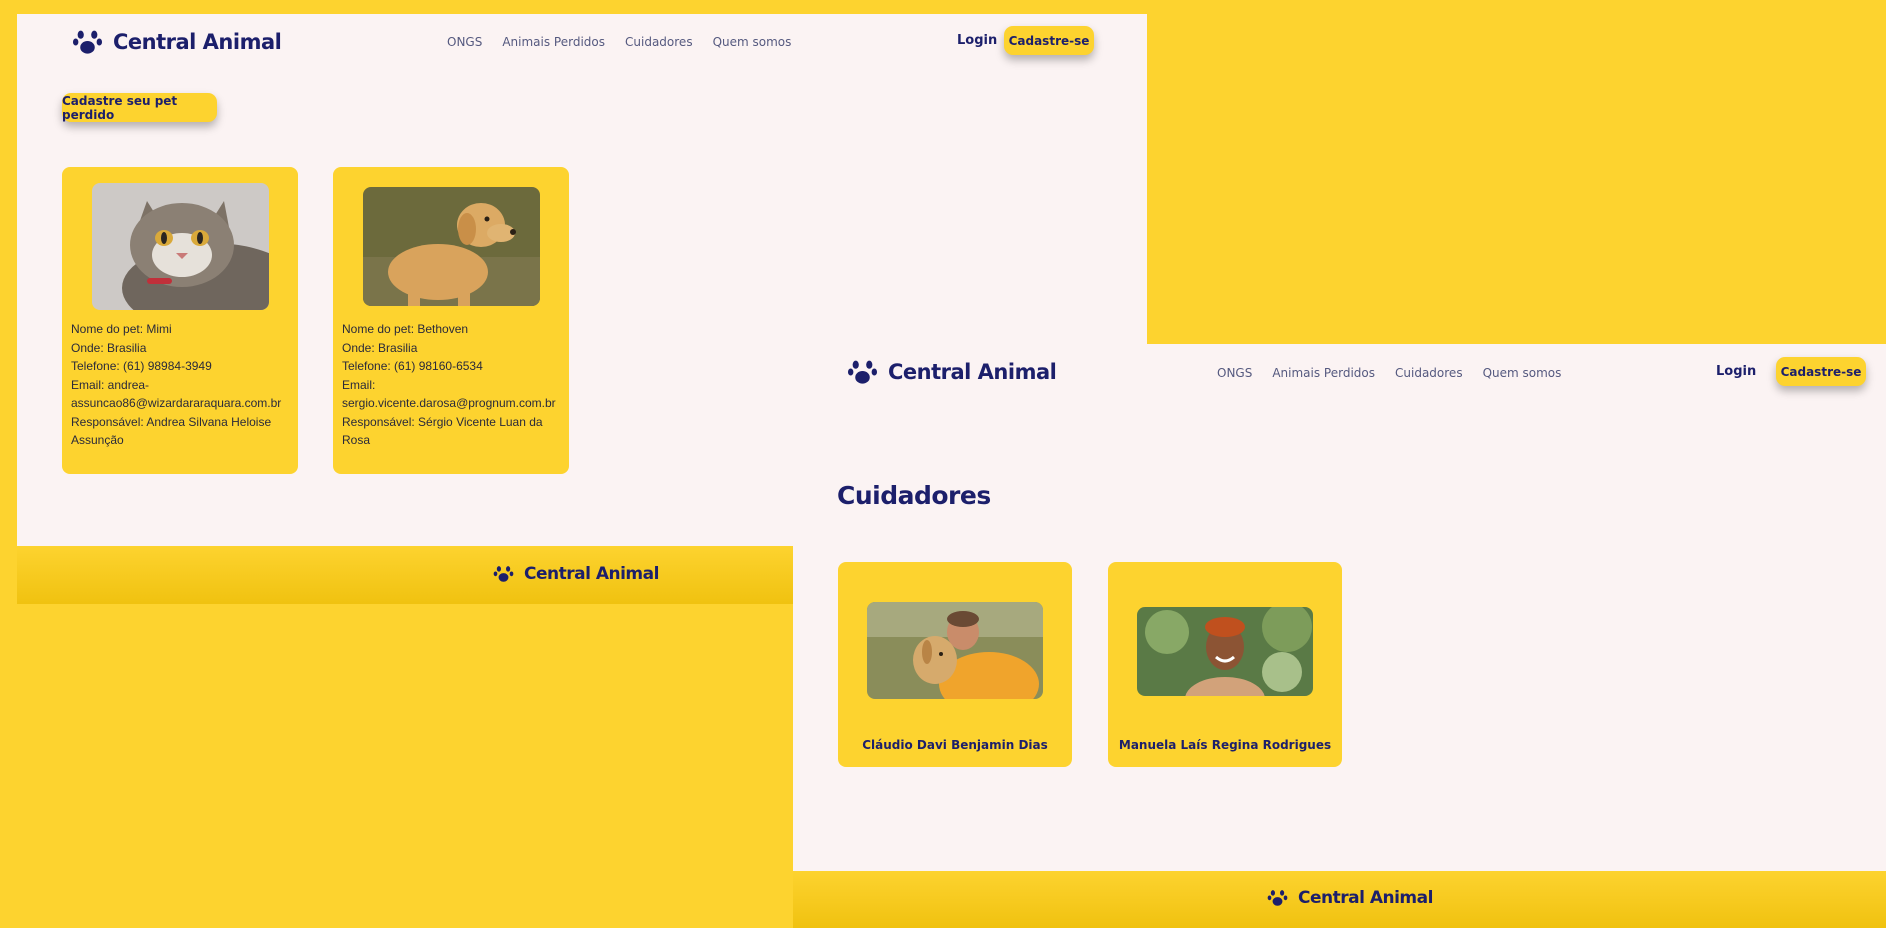  Describe the element at coordinates (180, 246) in the screenshot. I see `tabby-cat-photo` at that location.